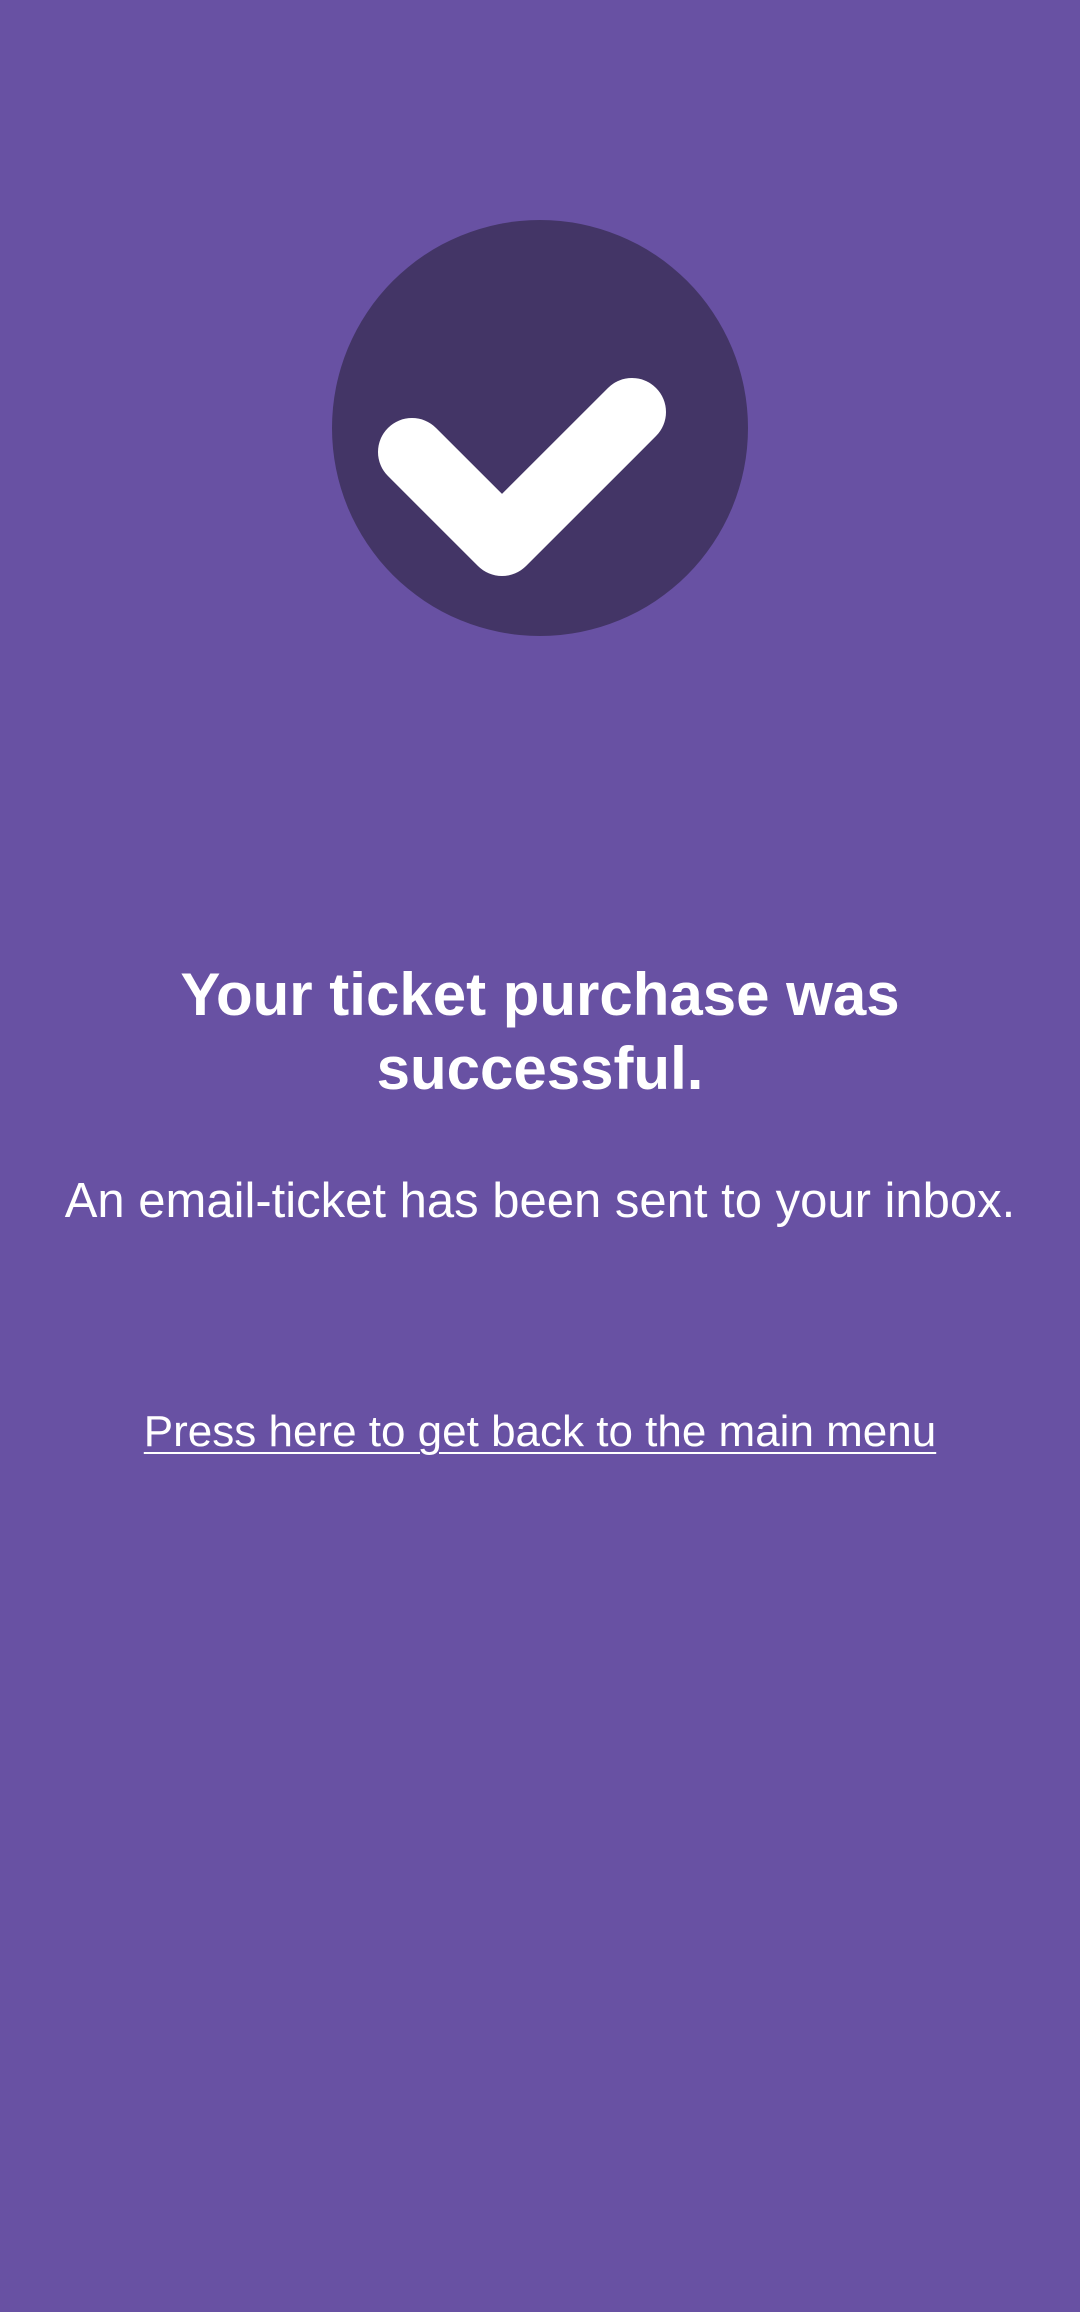  What do you see at coordinates (540, 1432) in the screenshot?
I see `back-to-main-menu-link: Press here to get back to the main menu` at bounding box center [540, 1432].